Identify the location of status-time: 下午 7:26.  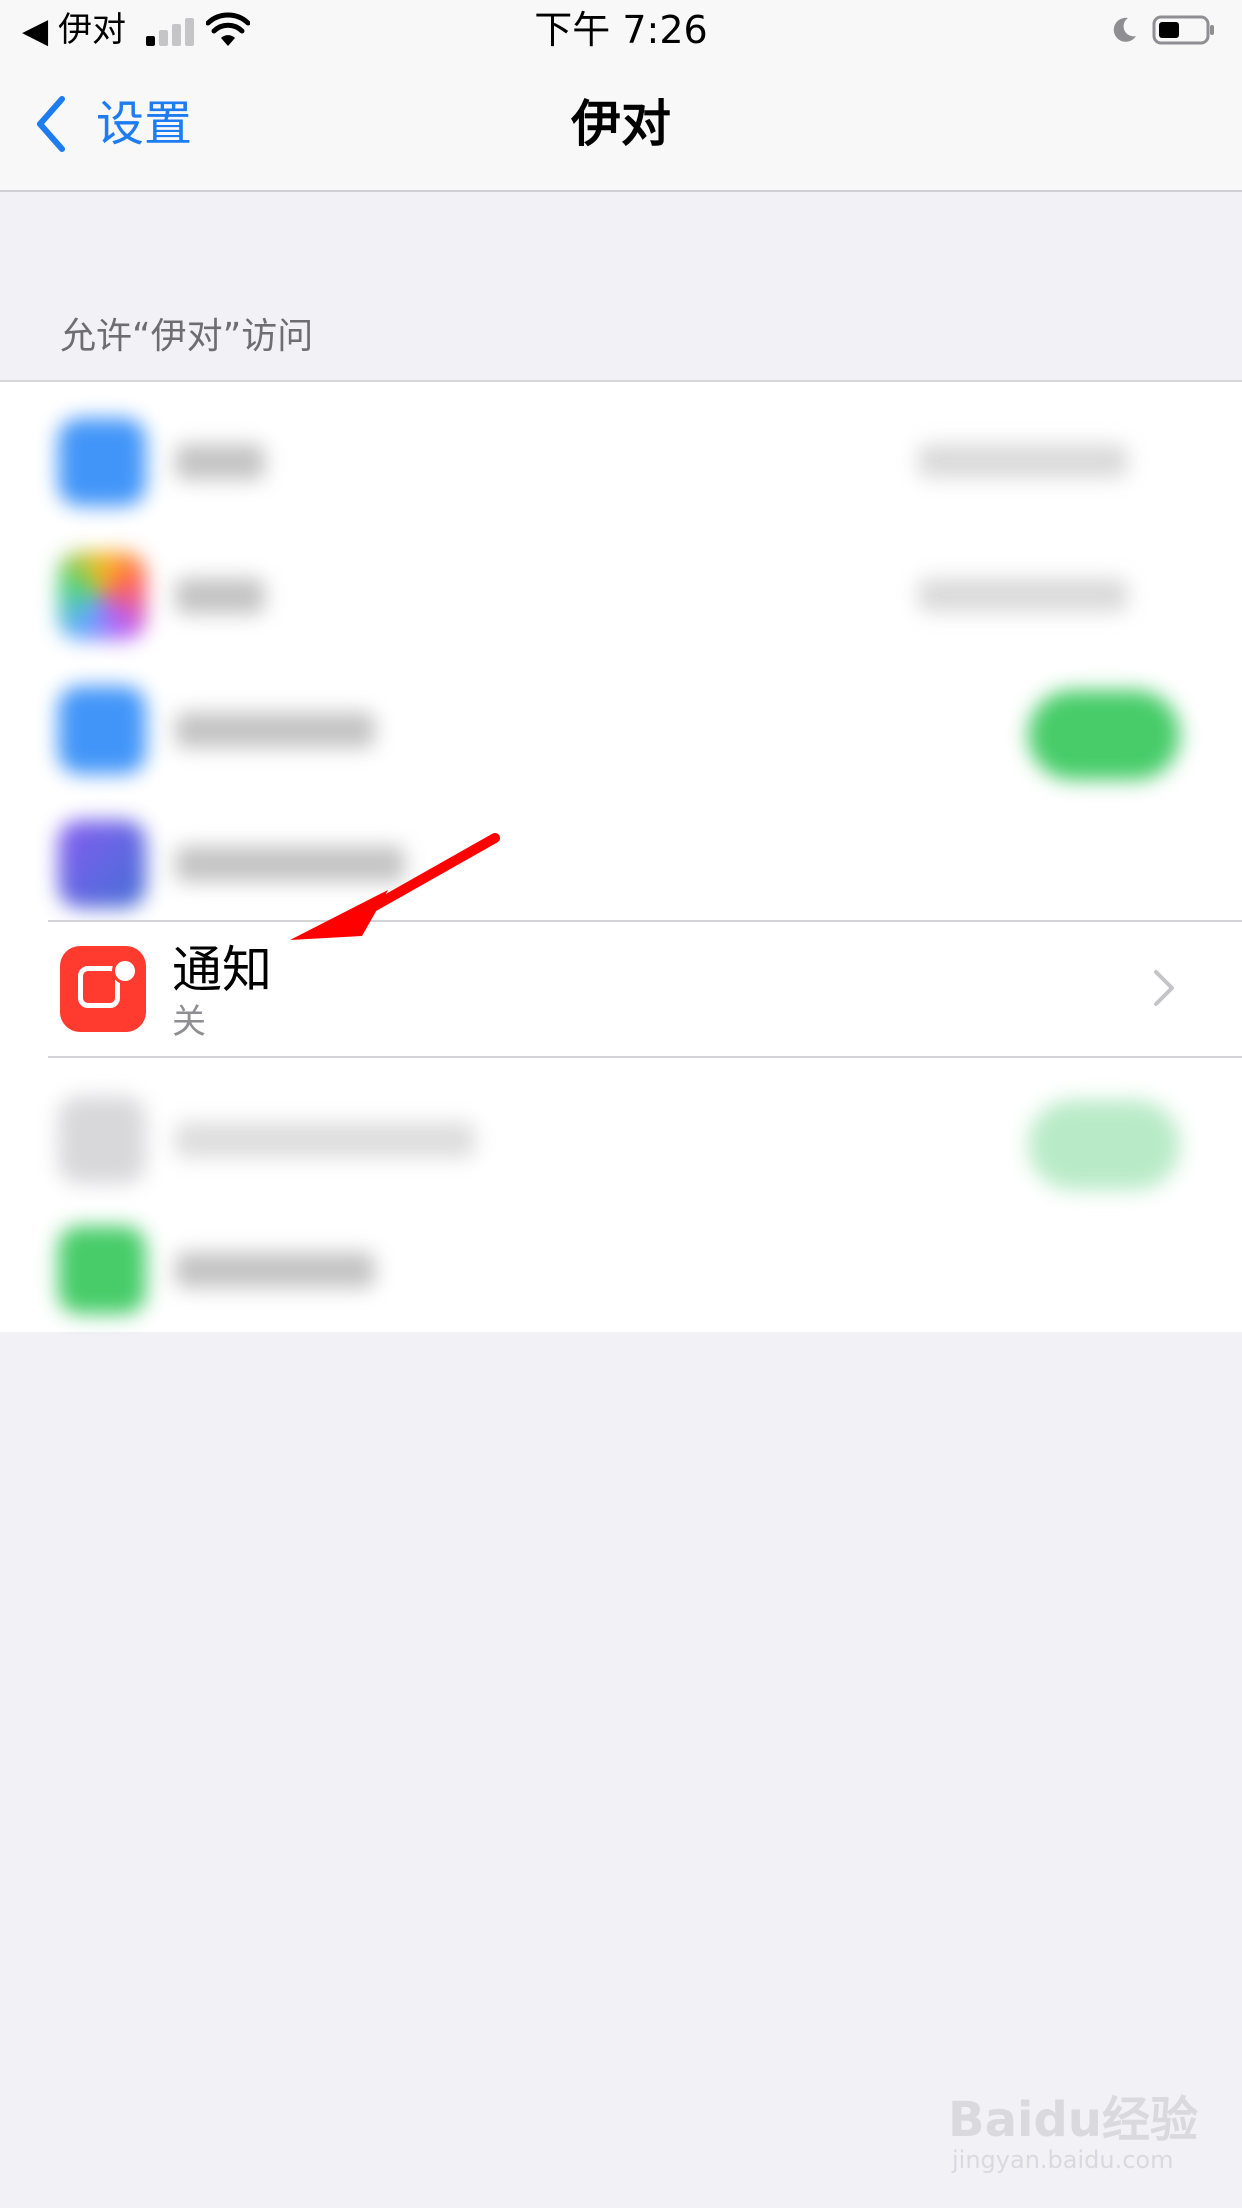
(621, 30).